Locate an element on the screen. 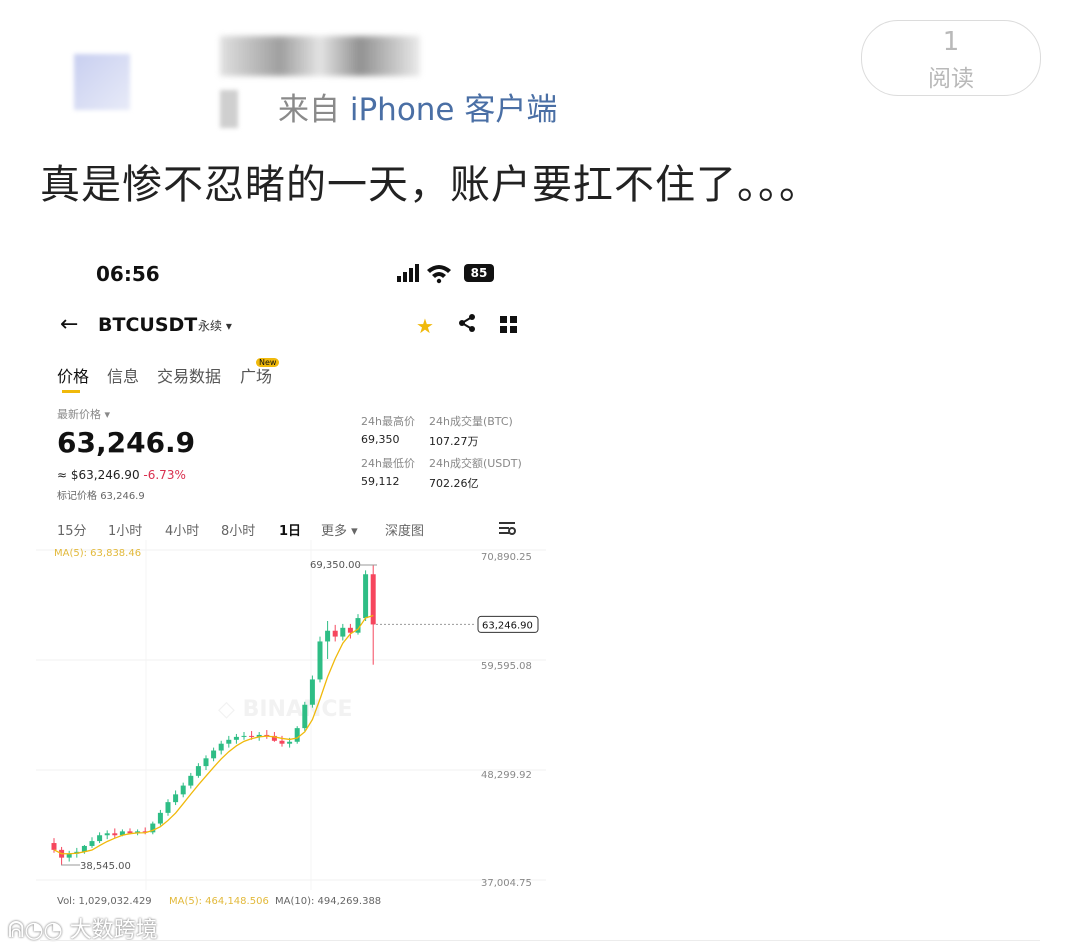 This screenshot has width=1080, height=946. usd-value: ≈ $63,246.90 is located at coordinates (98, 475).